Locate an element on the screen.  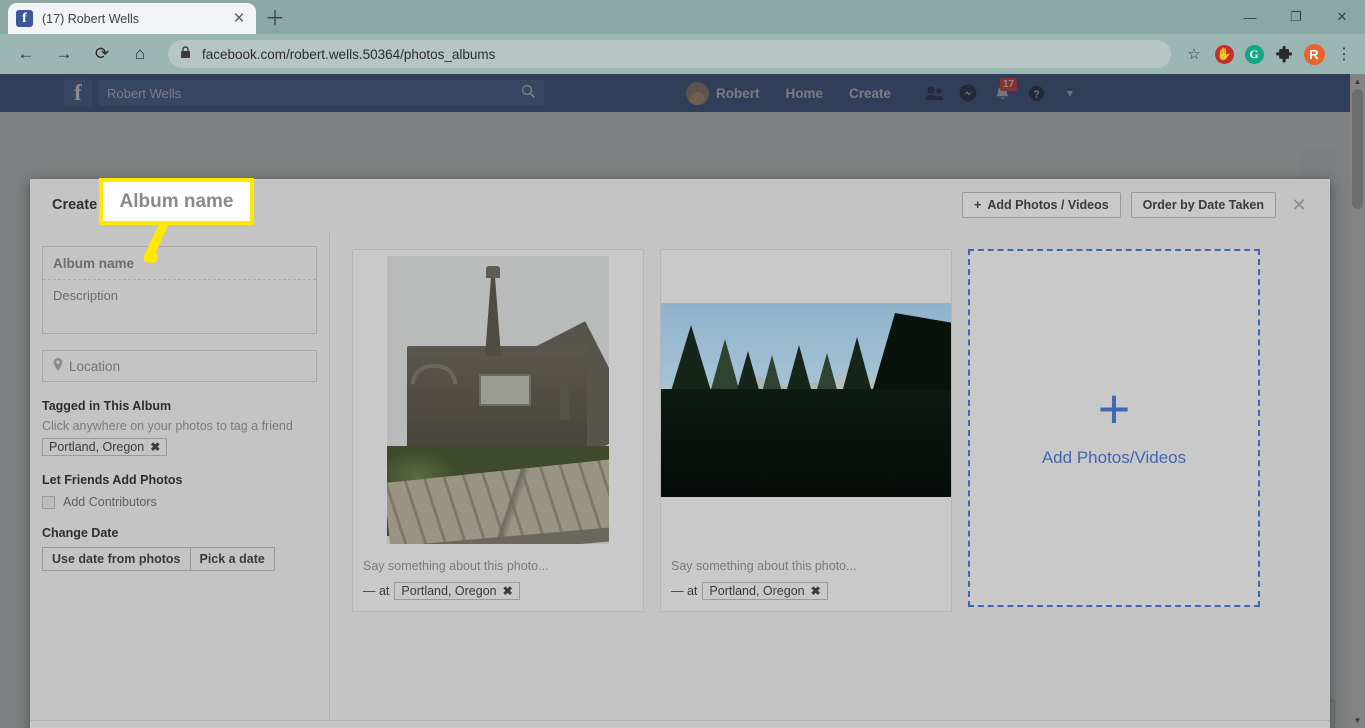
browser-menu-icon: ⋮ is located at coordinates (1344, 54).